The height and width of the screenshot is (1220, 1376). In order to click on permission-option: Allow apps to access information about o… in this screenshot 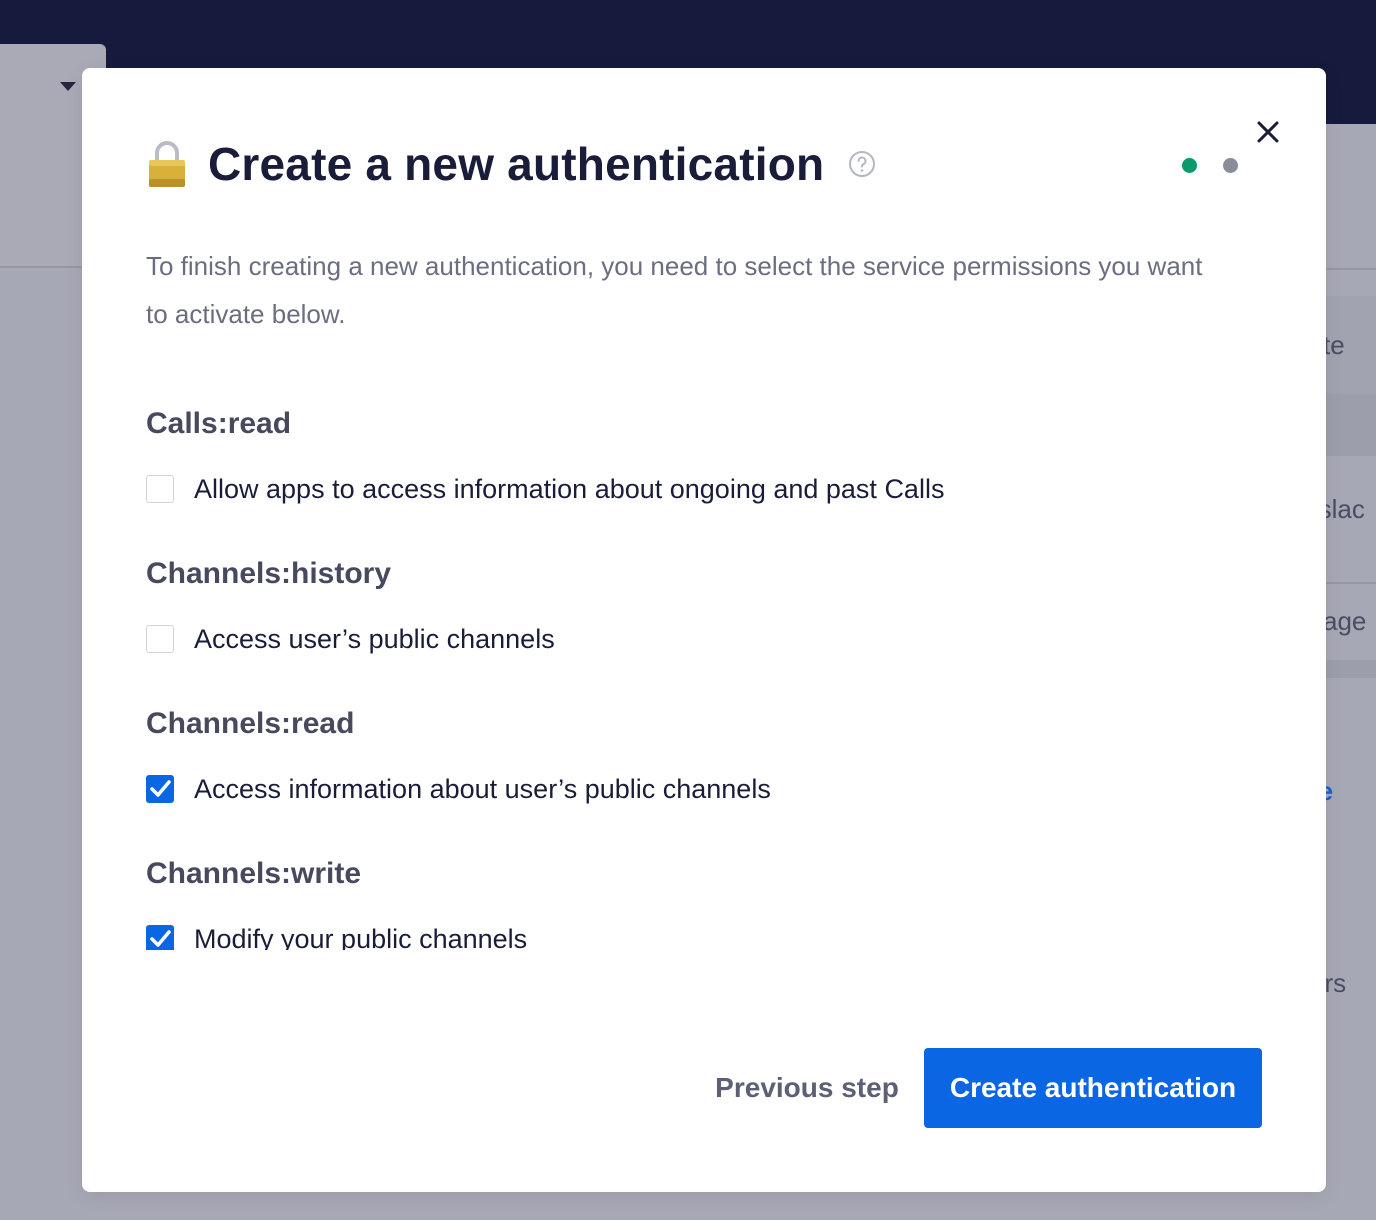, I will do `click(704, 489)`.